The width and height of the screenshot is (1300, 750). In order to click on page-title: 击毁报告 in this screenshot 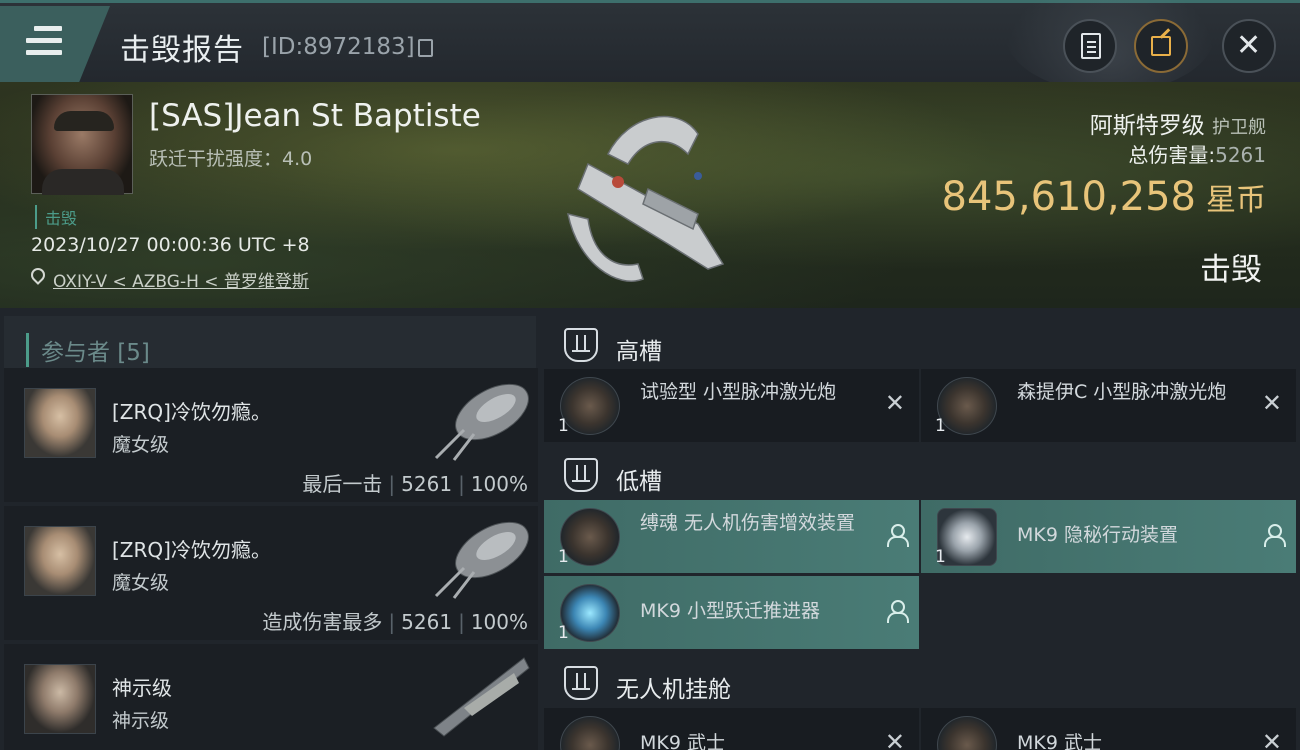, I will do `click(182, 50)`.